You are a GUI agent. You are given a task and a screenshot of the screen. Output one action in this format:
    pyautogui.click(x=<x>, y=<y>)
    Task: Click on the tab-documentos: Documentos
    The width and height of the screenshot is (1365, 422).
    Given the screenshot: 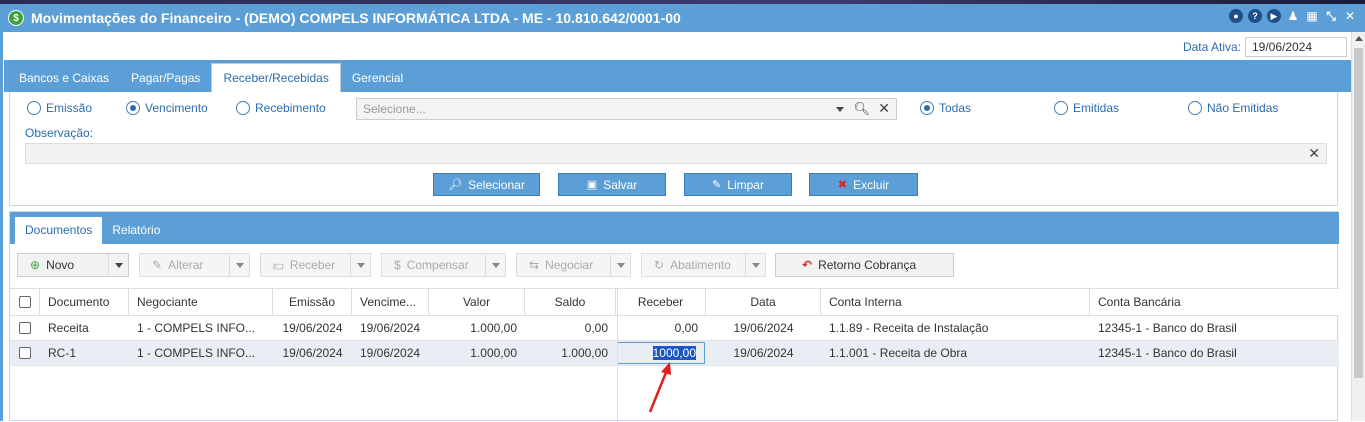 What is the action you would take?
    pyautogui.click(x=59, y=230)
    